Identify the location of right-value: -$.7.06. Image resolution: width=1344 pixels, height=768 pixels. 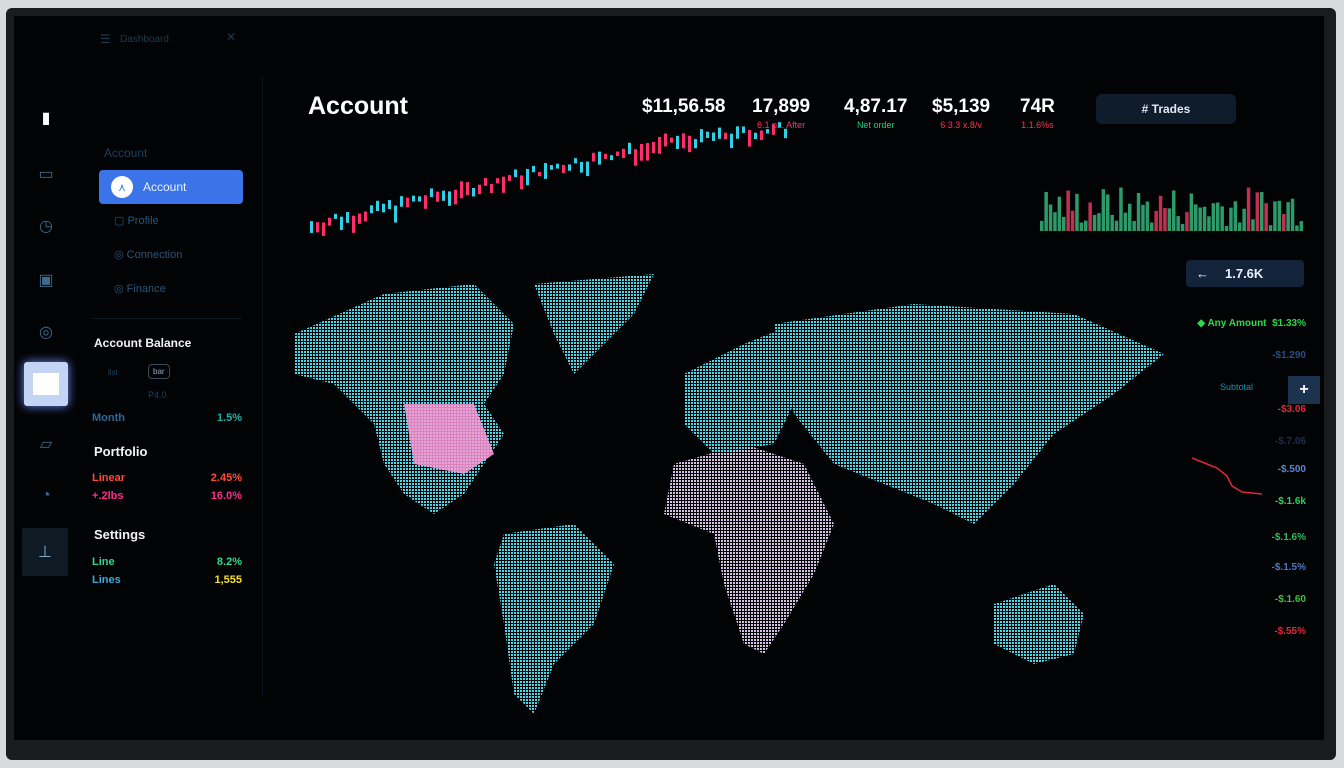
(1290, 441).